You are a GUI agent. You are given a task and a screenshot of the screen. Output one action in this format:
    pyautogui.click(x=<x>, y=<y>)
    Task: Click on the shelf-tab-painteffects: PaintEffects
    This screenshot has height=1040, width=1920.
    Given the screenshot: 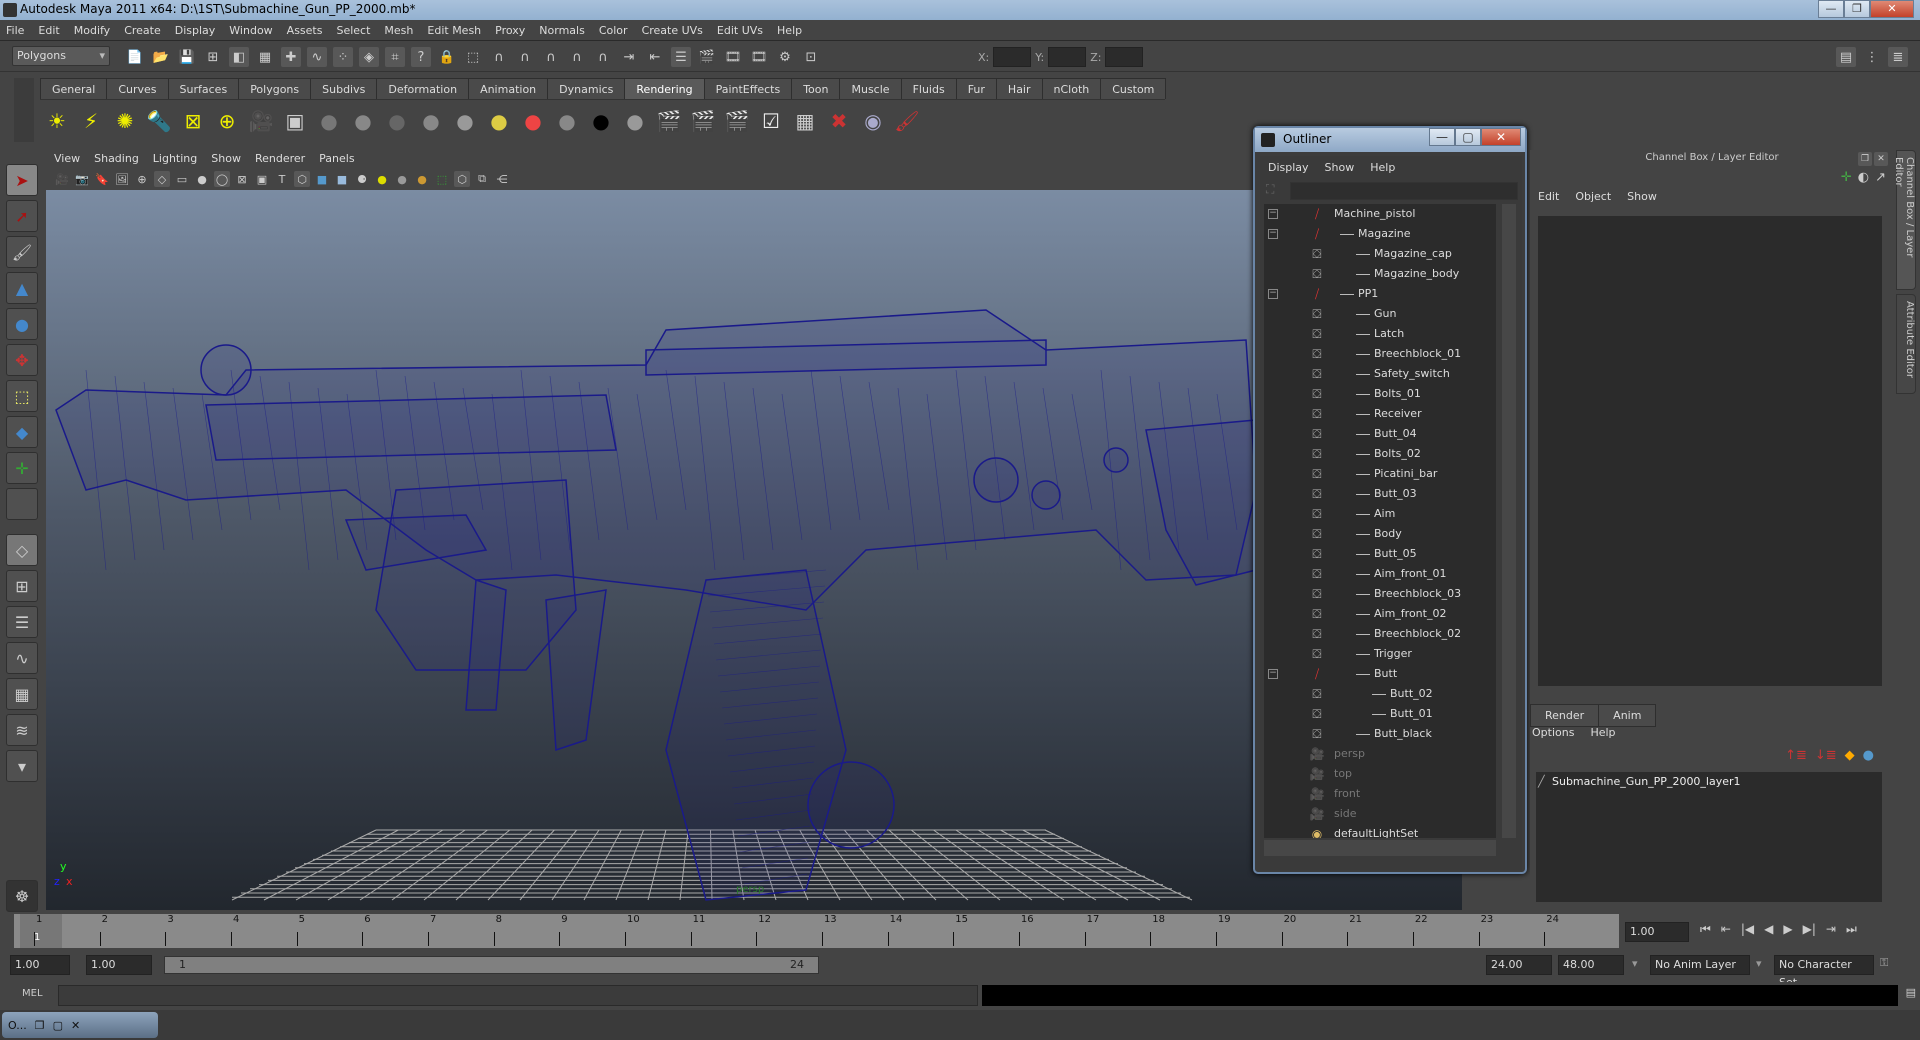 What is the action you would take?
    pyautogui.click(x=748, y=88)
    